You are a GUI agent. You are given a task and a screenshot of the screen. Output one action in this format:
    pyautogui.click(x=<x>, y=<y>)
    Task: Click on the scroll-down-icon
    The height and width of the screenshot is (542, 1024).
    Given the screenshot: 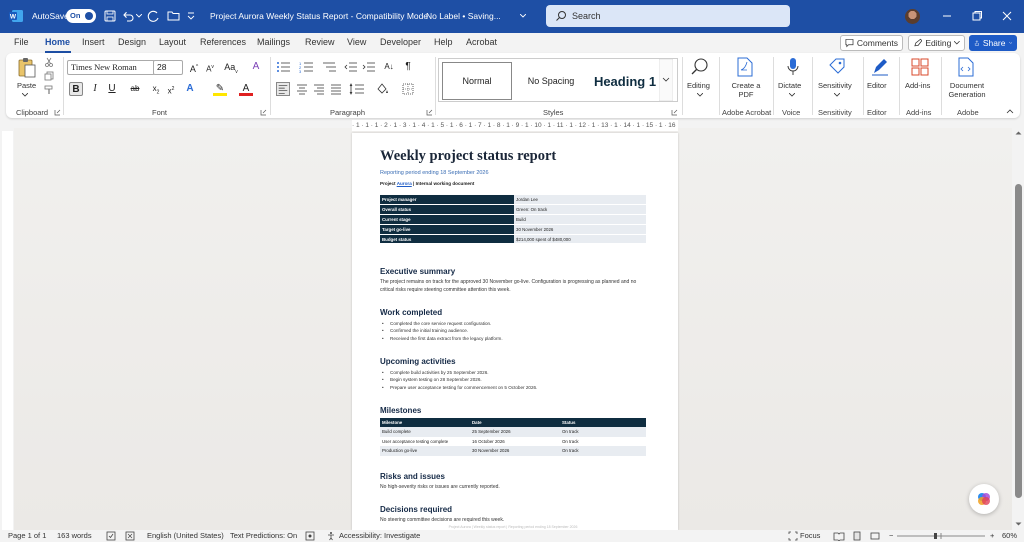 What is the action you would take?
    pyautogui.click(x=1018, y=524)
    